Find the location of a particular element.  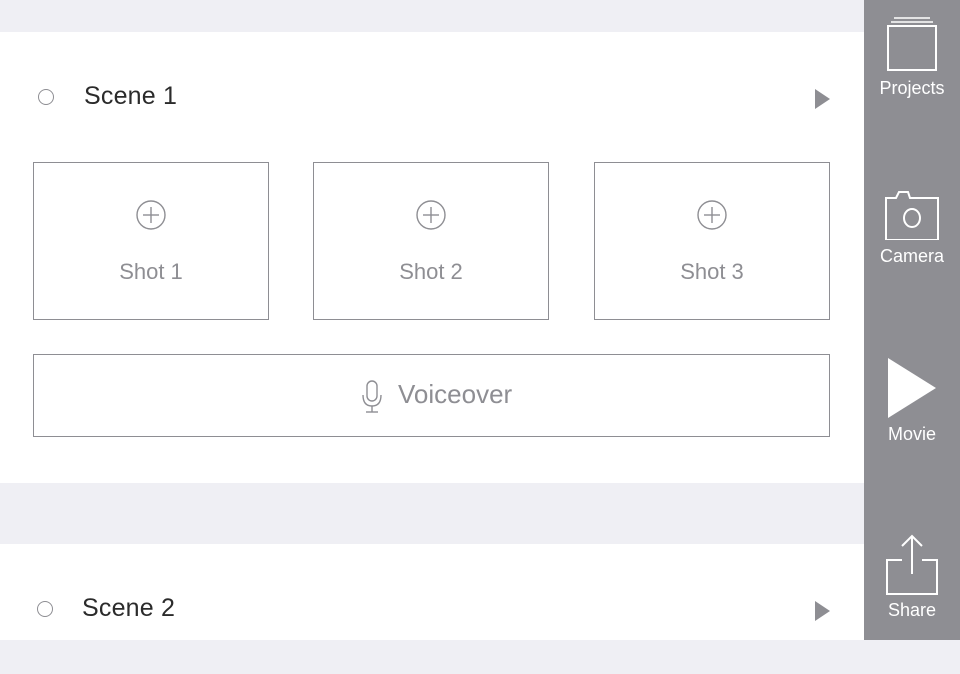

projects-label: Projects is located at coordinates (912, 88).